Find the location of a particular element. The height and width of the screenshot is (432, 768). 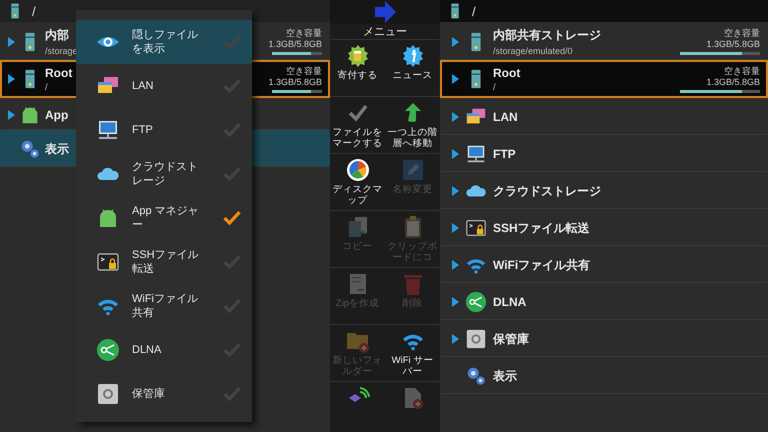

menu-item-label: クラウドストレージ is located at coordinates (165, 174).